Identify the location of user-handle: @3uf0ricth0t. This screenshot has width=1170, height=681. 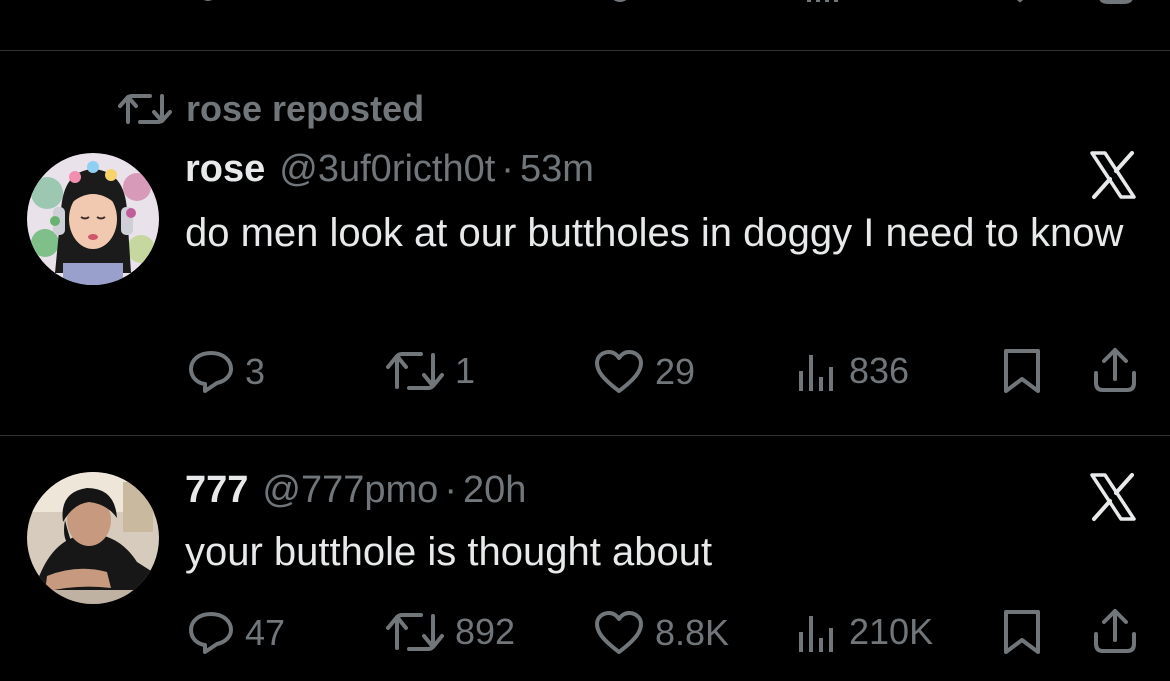
(387, 169).